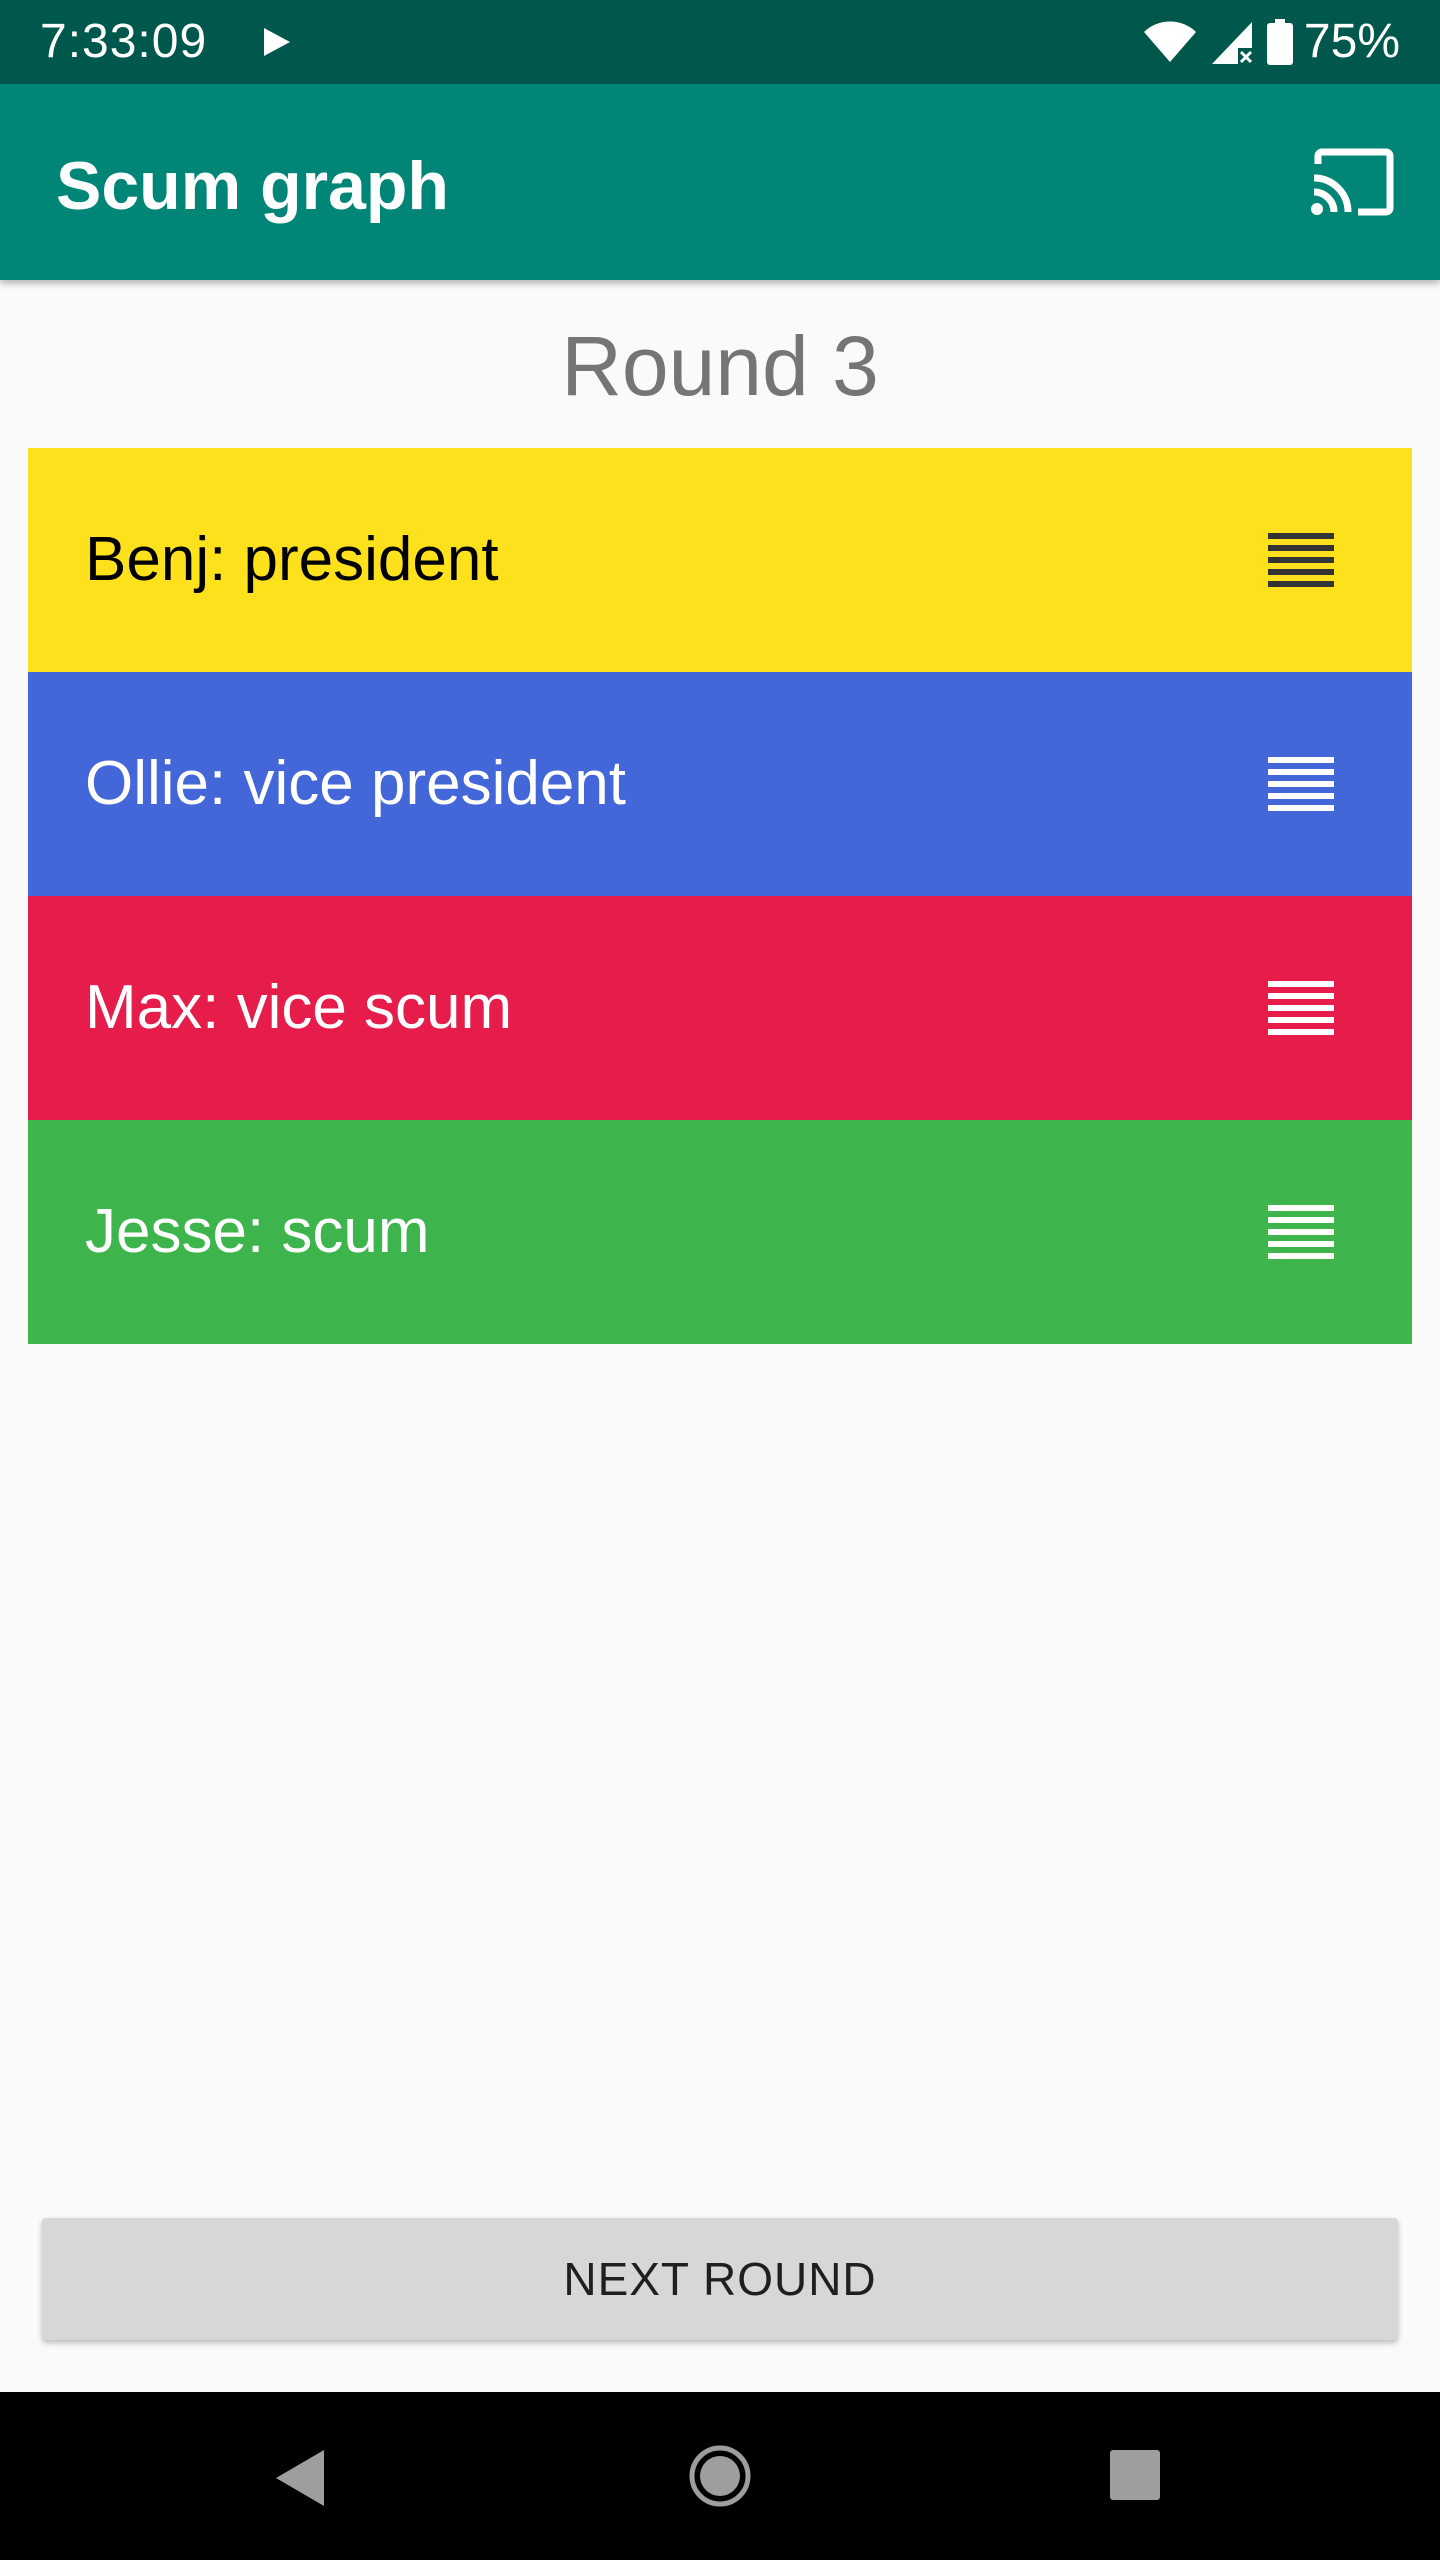 This screenshot has width=1440, height=2560. I want to click on home-icon, so click(720, 2476).